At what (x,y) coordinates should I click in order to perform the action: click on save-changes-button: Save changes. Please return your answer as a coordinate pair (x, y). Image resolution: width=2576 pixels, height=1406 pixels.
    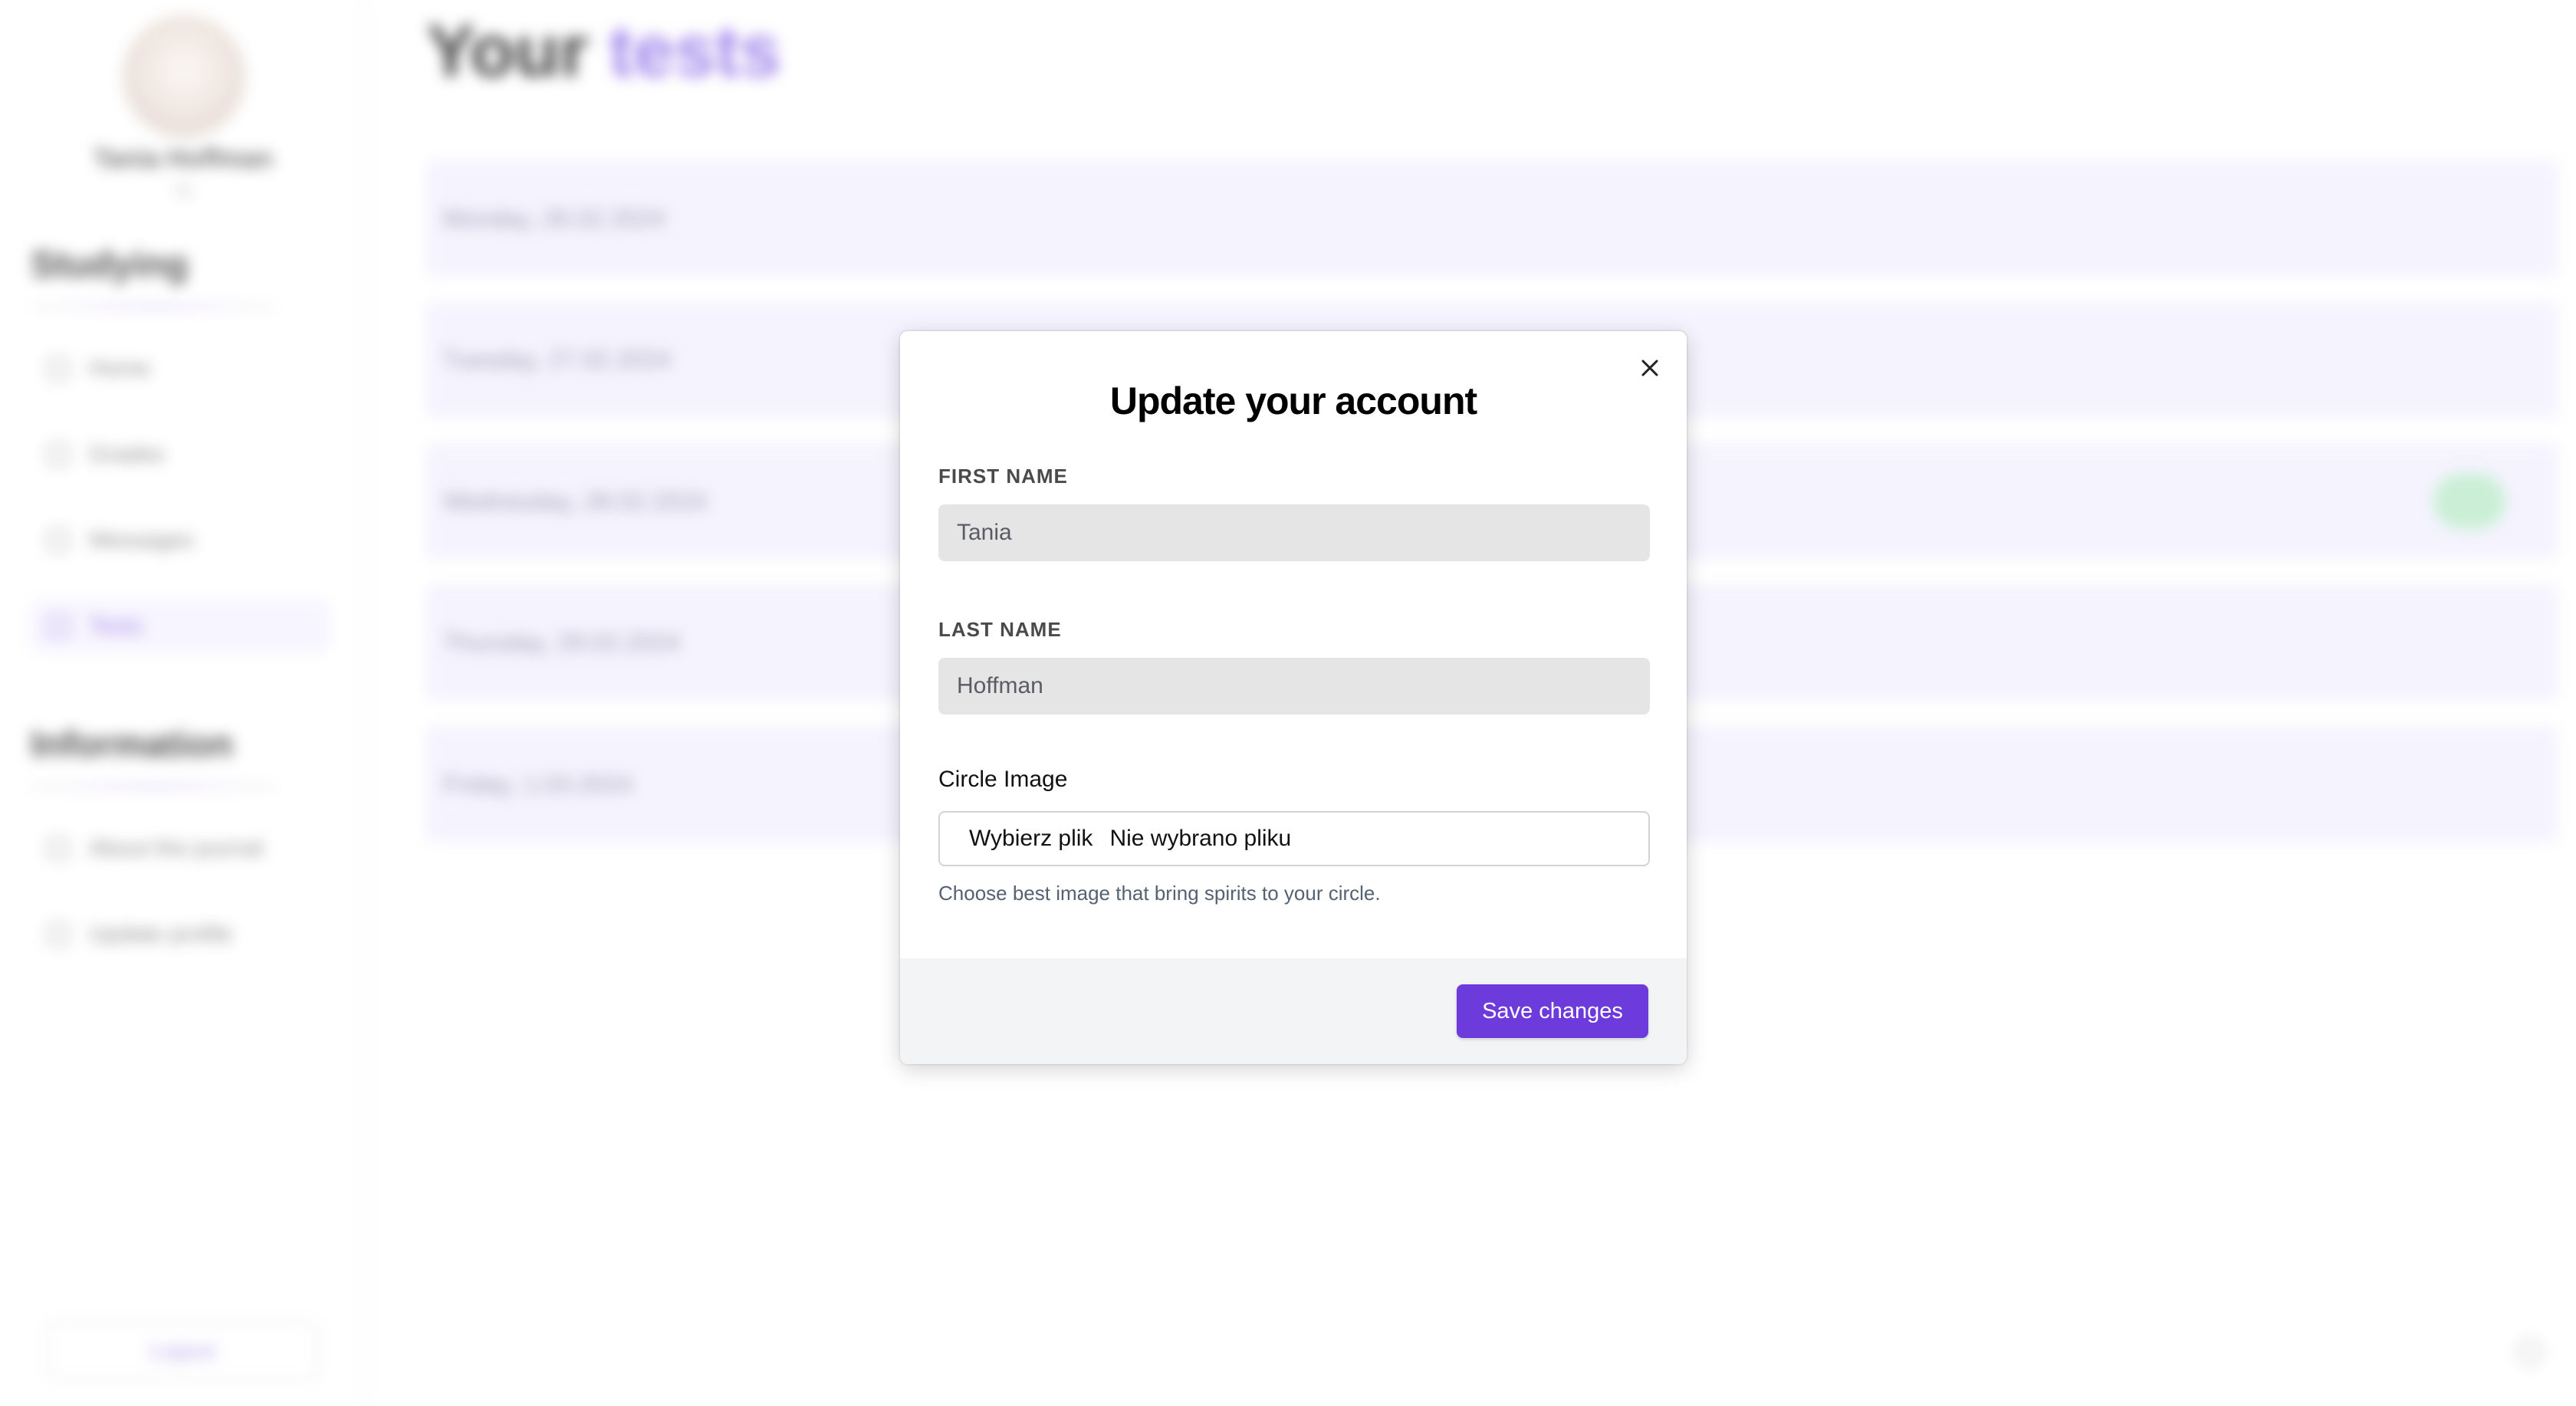
    Looking at the image, I should click on (1552, 1011).